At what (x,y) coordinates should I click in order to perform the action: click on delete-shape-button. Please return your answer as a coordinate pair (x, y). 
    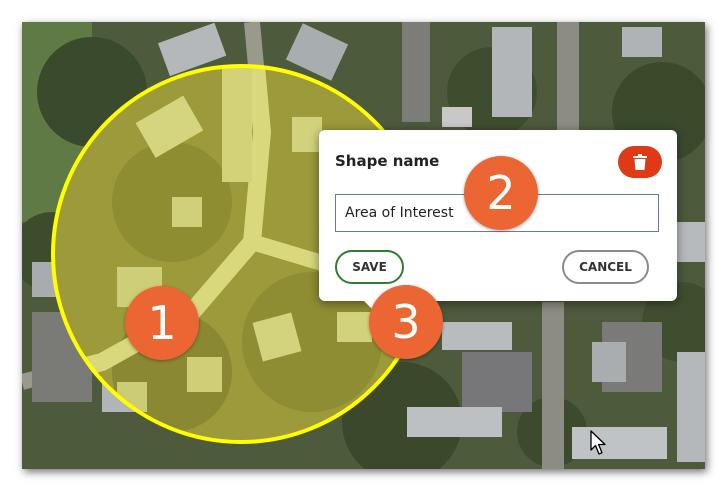
    Looking at the image, I should click on (640, 162).